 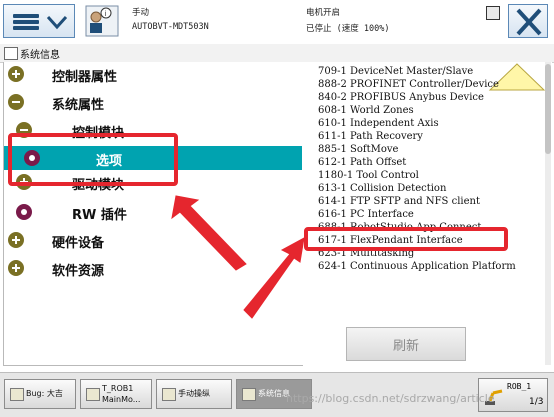 What do you see at coordinates (11, 53) in the screenshot?
I see `system-info-icon` at bounding box center [11, 53].